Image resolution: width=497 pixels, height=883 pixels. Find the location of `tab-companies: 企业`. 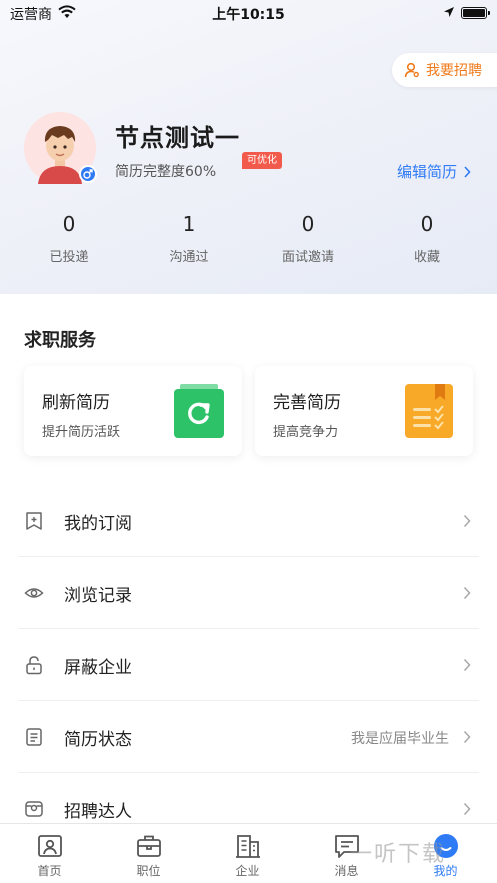

tab-companies: 企业 is located at coordinates (247, 853).